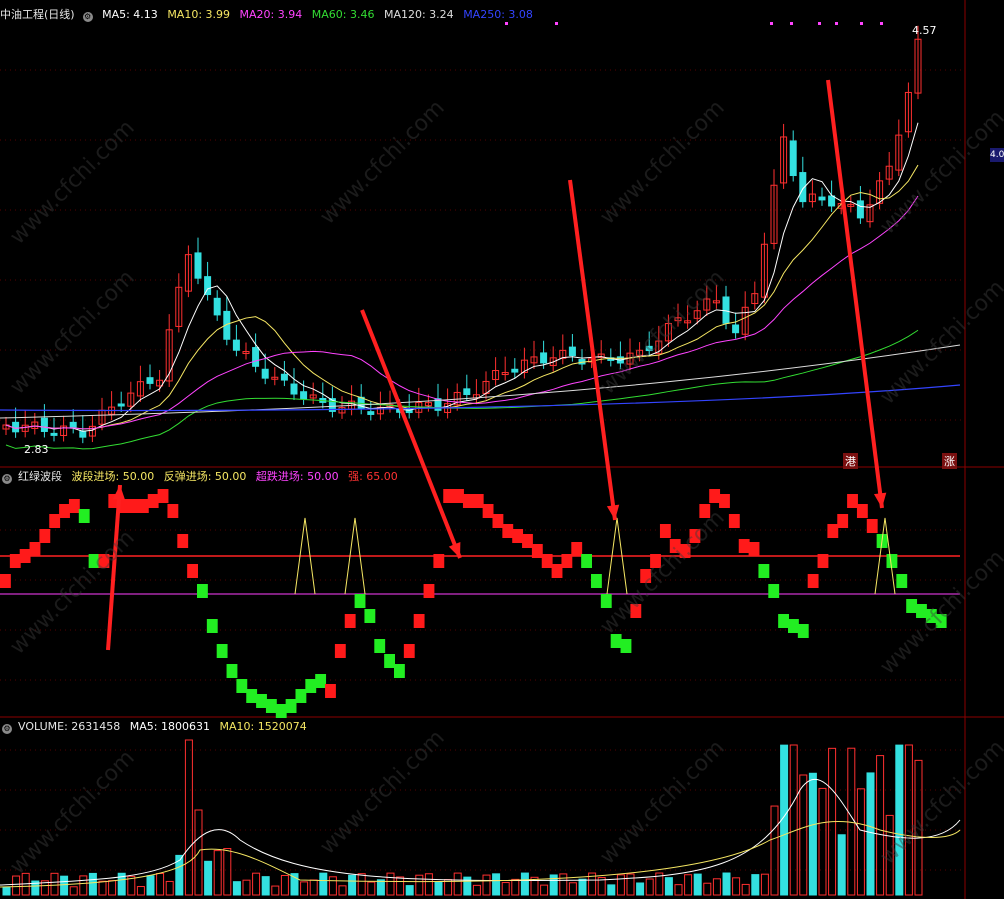  I want to click on wave-title: 红绿波段, so click(40, 476).